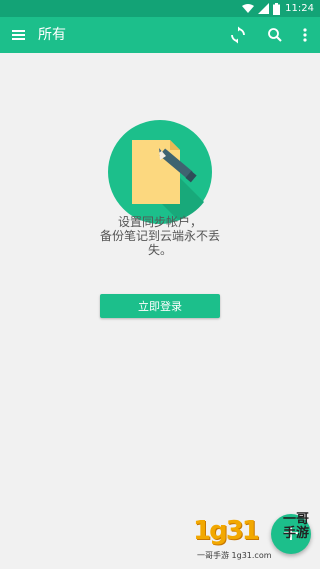  I want to click on page-title: 所有, so click(52, 35).